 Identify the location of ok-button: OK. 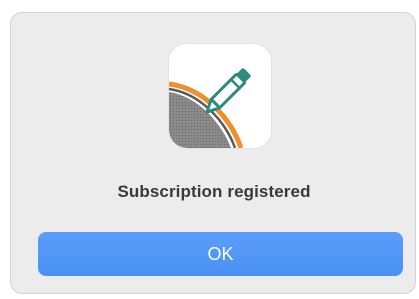
(220, 254).